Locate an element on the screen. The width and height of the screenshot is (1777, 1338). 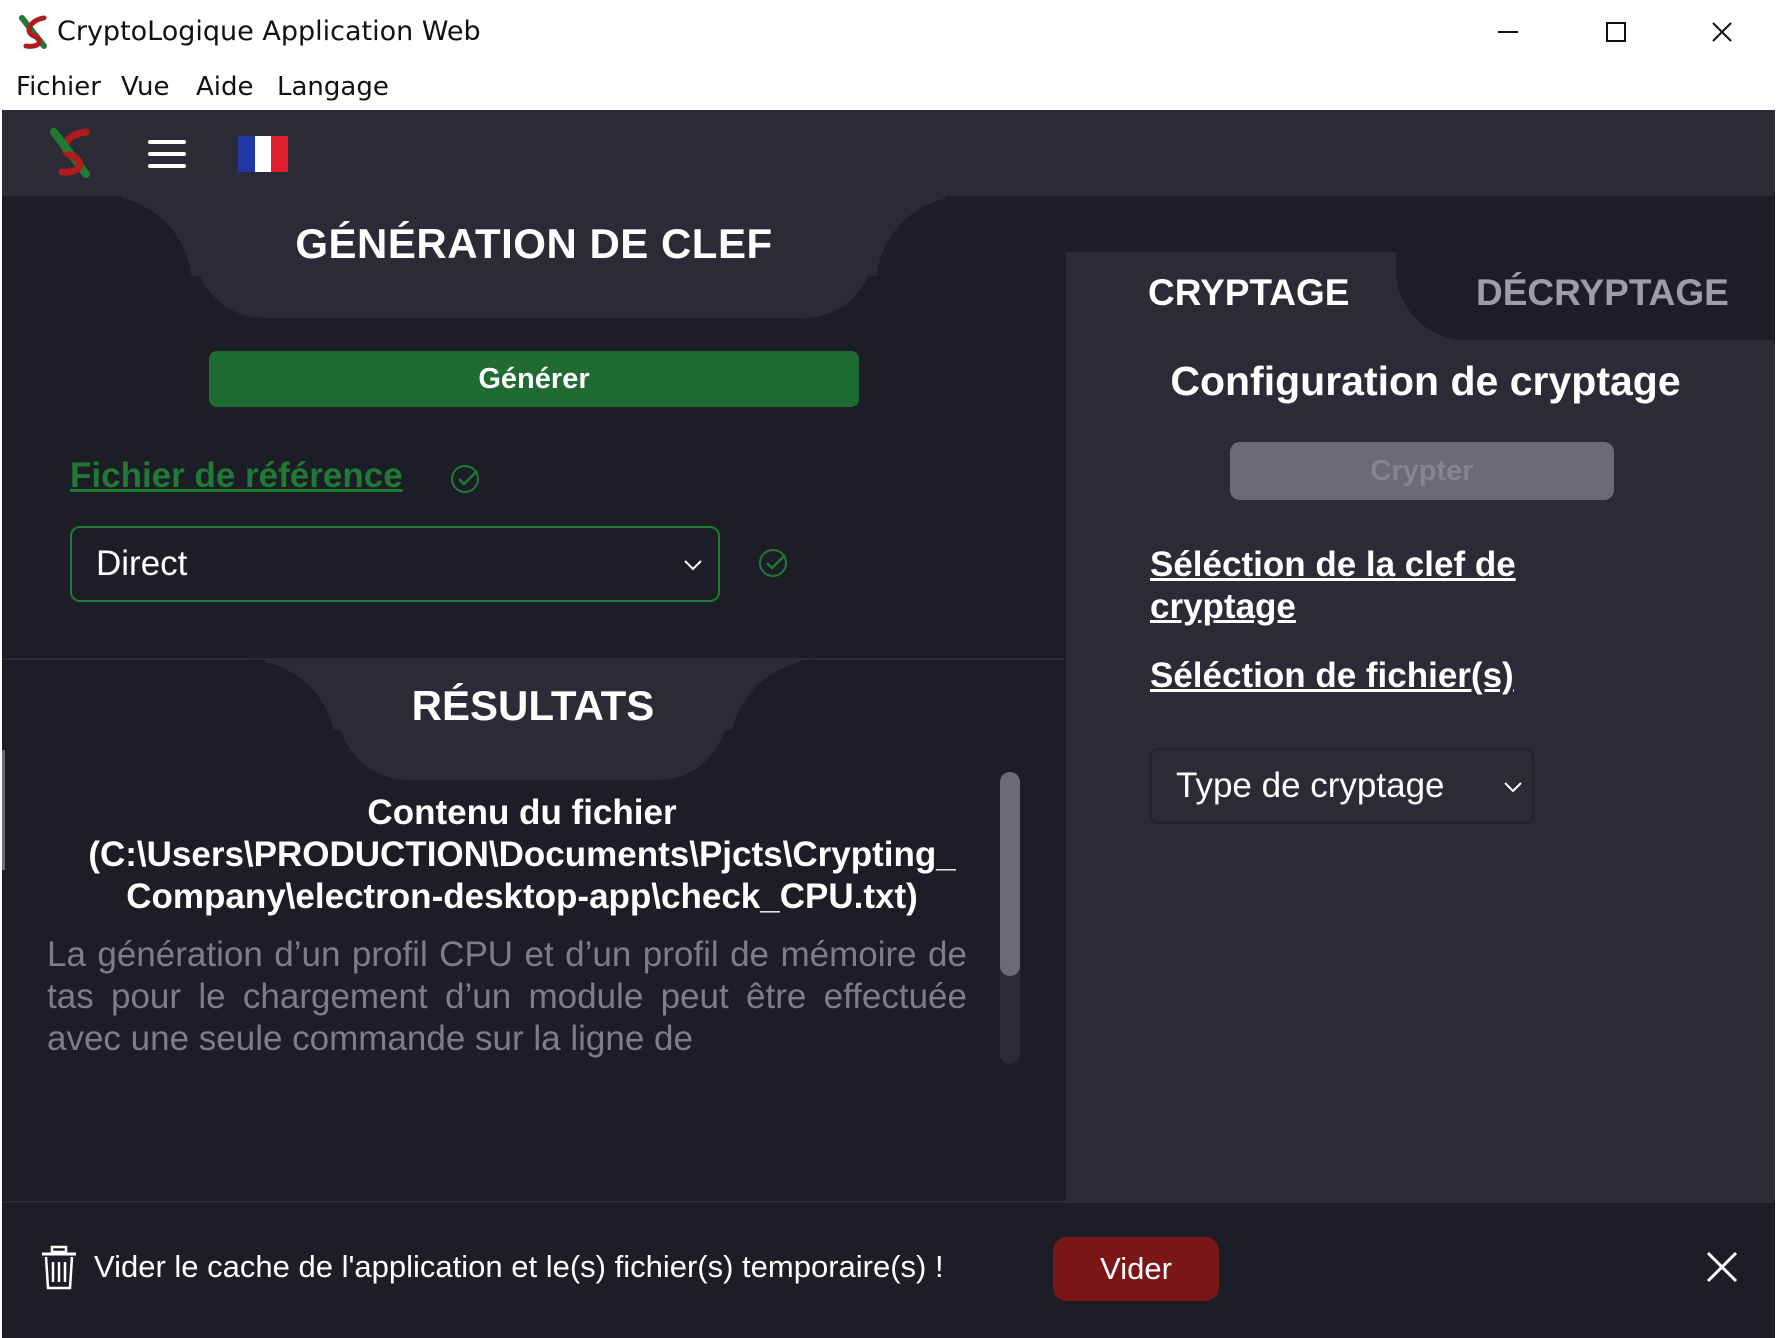
menu-langage: Langage is located at coordinates (333, 87).